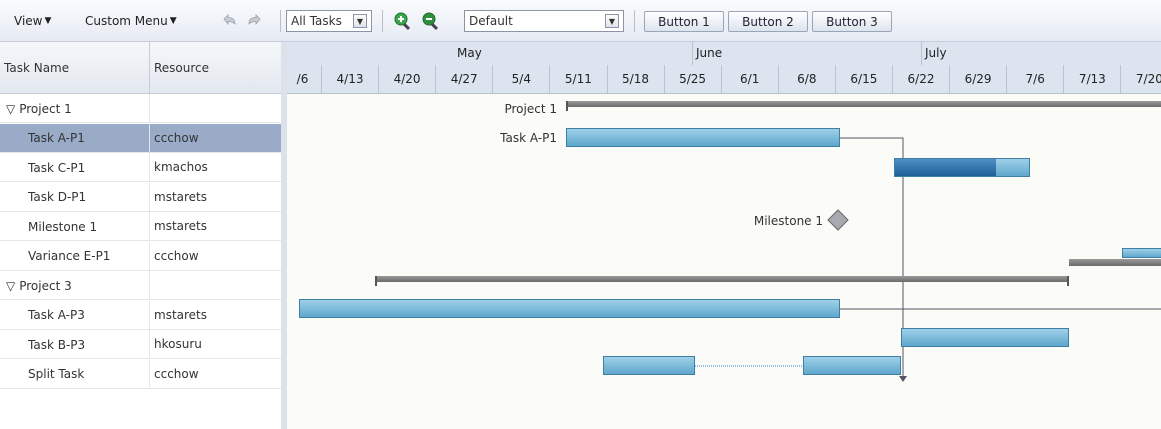 This screenshot has height=429, width=1161. What do you see at coordinates (749, 79) in the screenshot?
I see `week-label: 6/1` at bounding box center [749, 79].